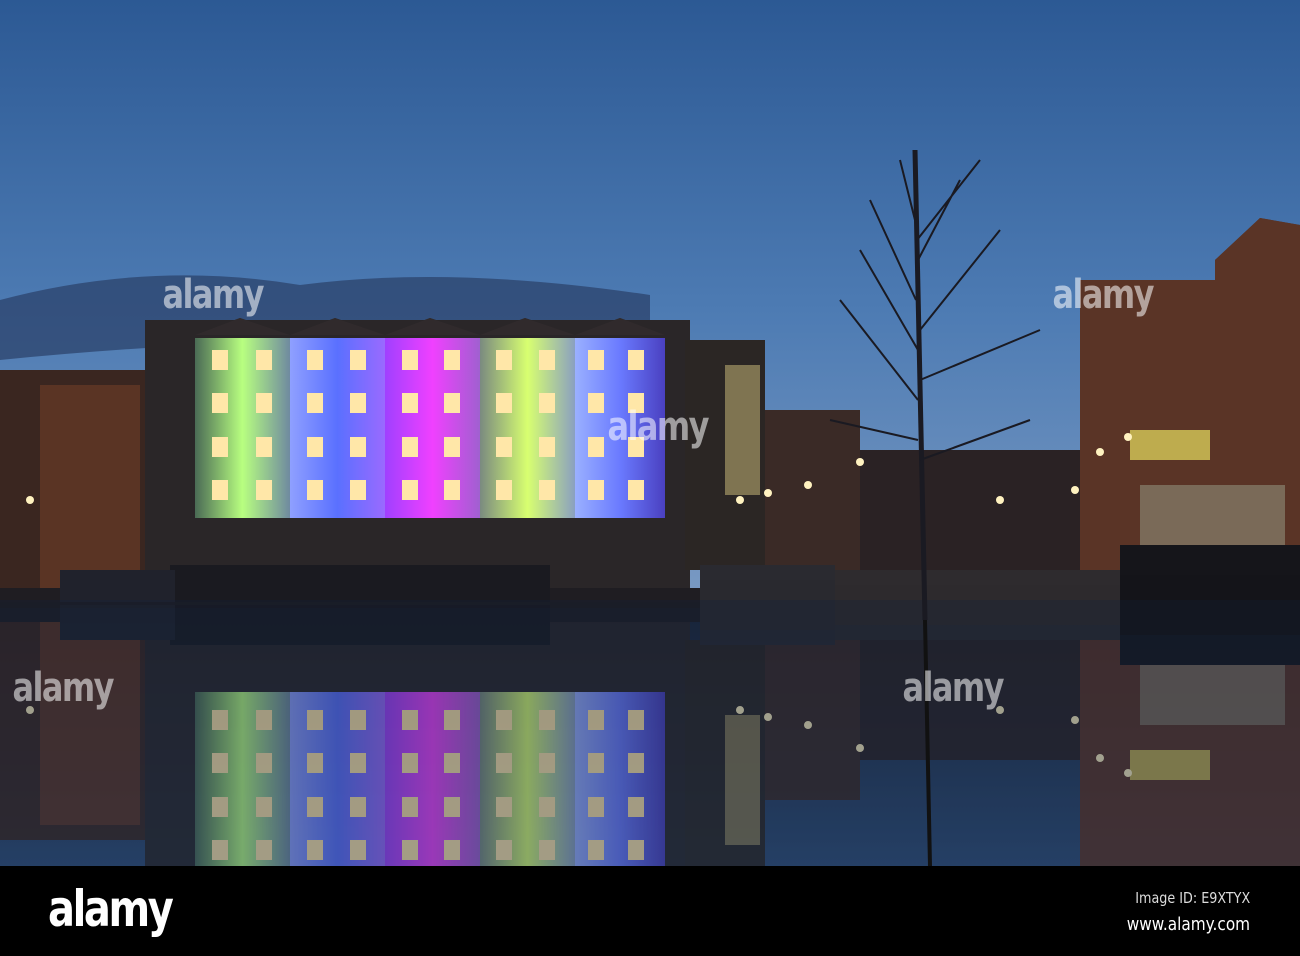 The height and width of the screenshot is (956, 1300). Describe the element at coordinates (1188, 924) in the screenshot. I see `website-link: www.alamy.com` at that location.